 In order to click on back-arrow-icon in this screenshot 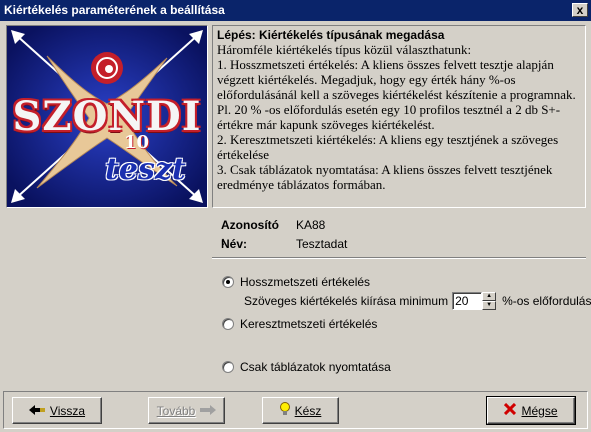, I will do `click(36, 411)`.